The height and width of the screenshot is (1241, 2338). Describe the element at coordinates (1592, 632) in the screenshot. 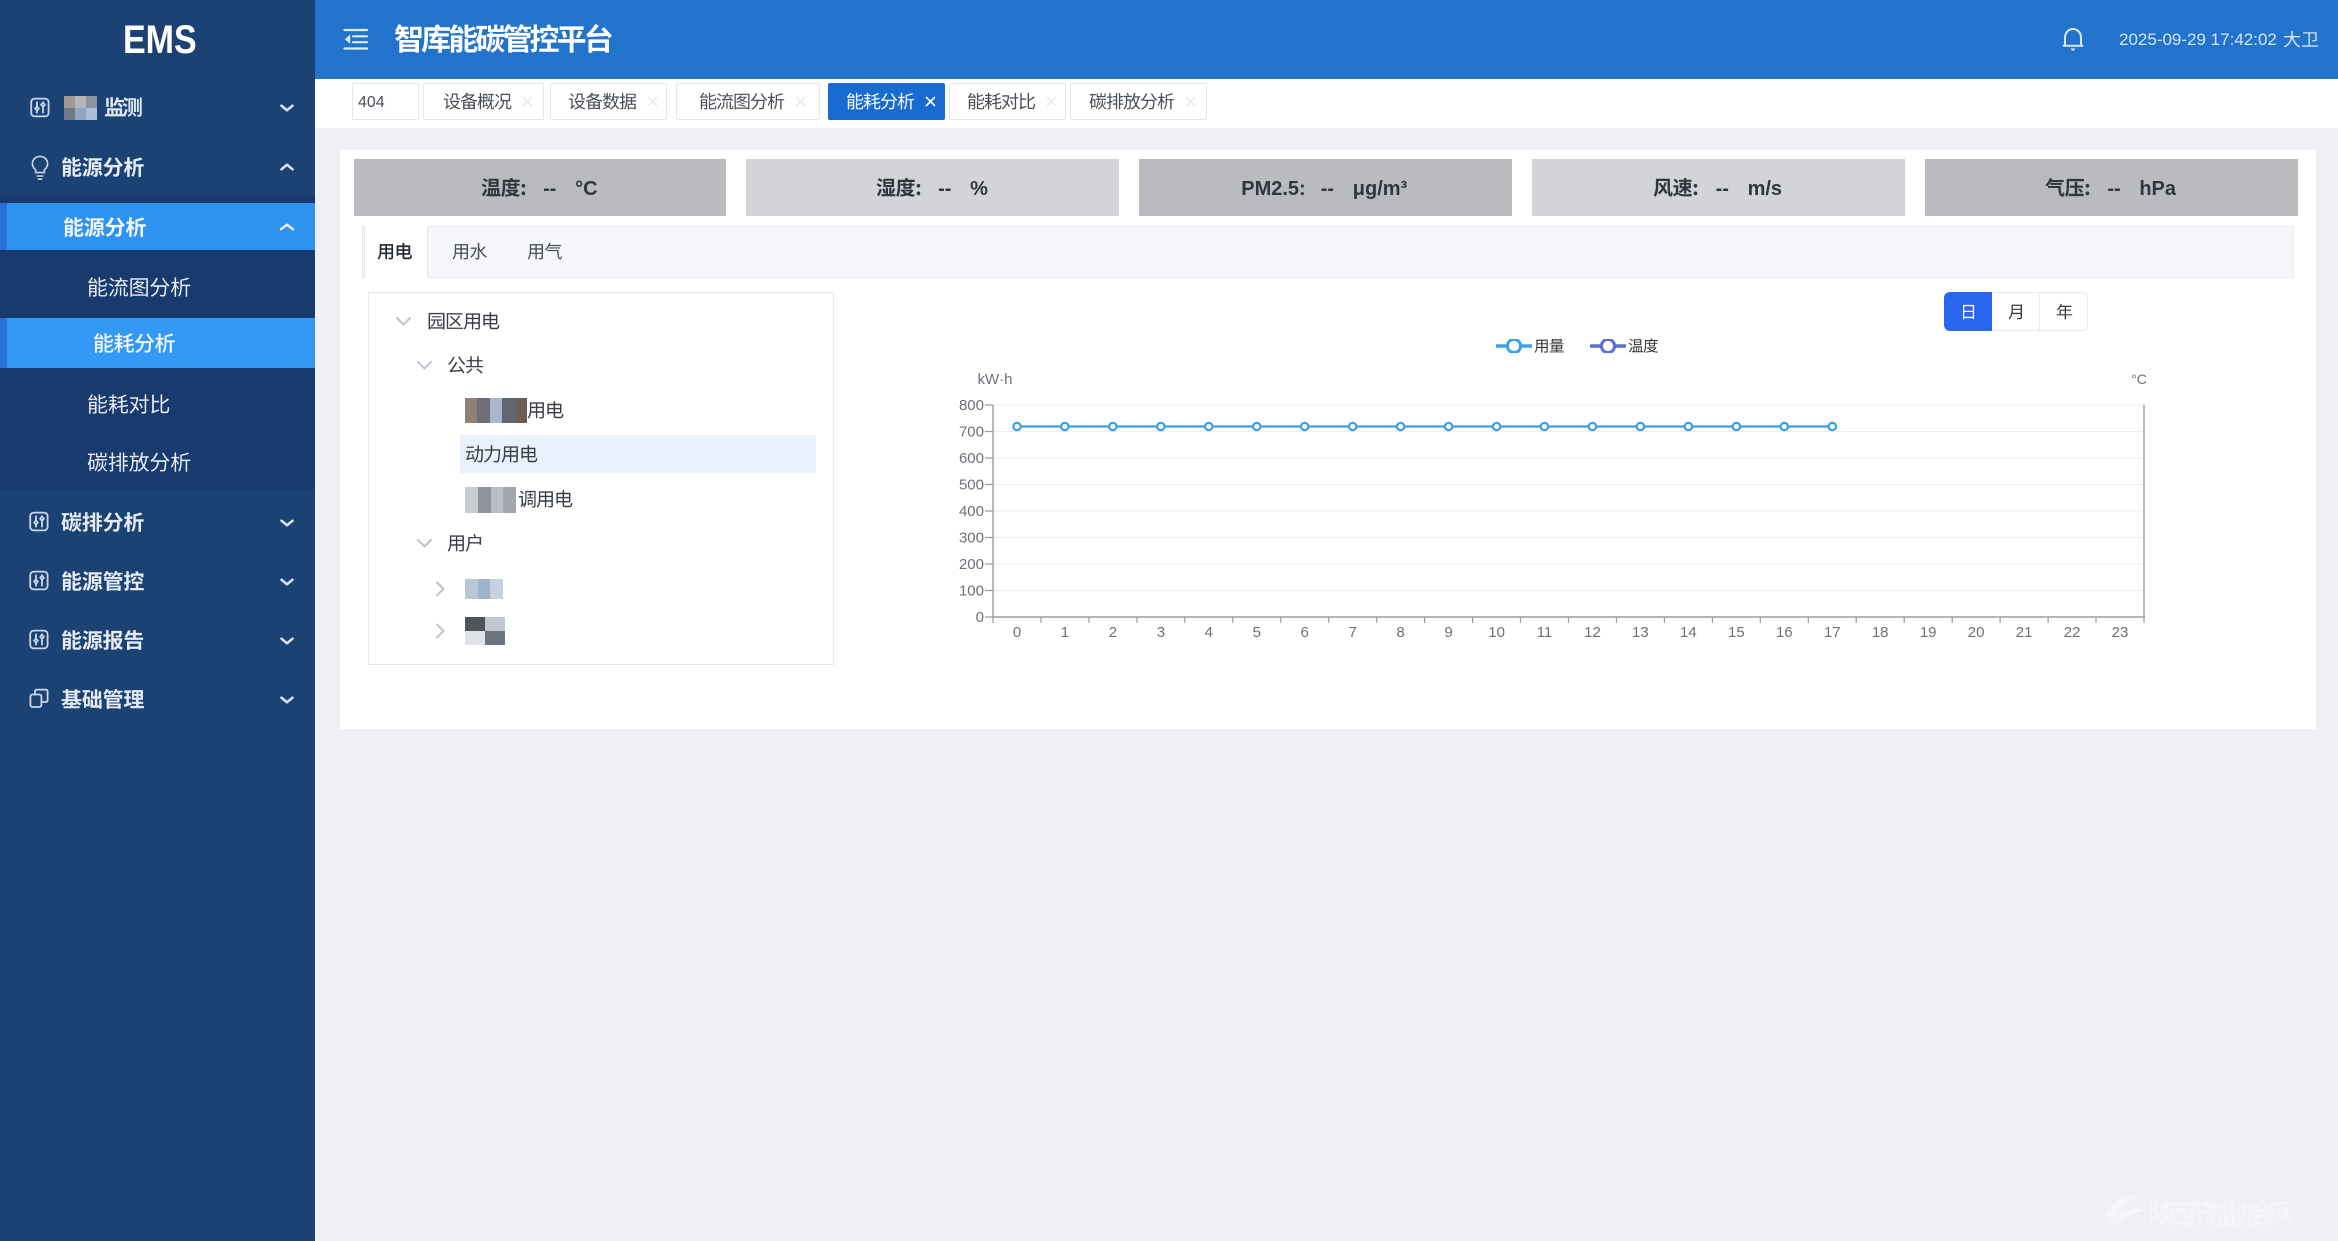

I see `svg-text: 12` at that location.